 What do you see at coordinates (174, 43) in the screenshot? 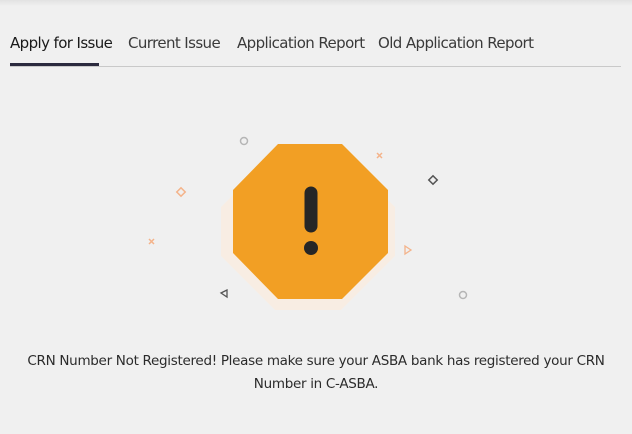
I see `tab-current-issue: Current Issue` at bounding box center [174, 43].